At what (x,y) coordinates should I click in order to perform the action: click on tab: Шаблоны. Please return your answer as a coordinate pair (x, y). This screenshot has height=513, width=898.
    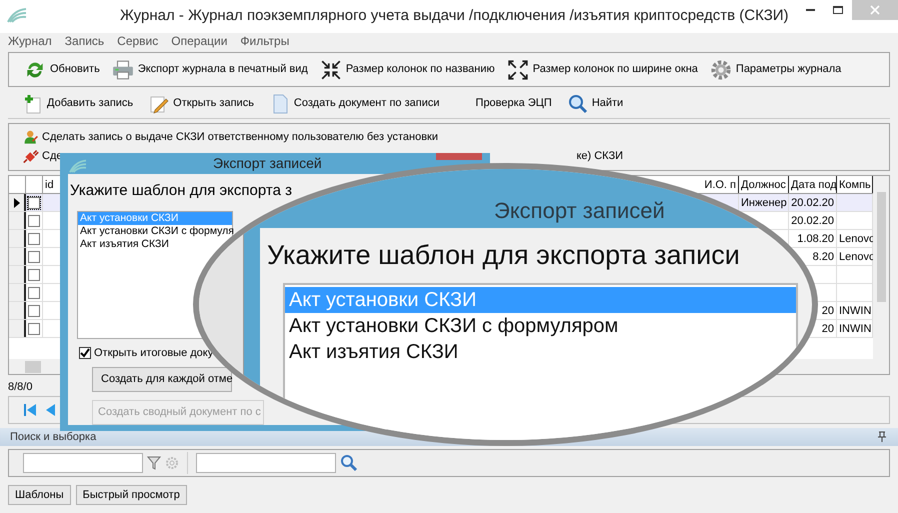
    Looking at the image, I should click on (39, 495).